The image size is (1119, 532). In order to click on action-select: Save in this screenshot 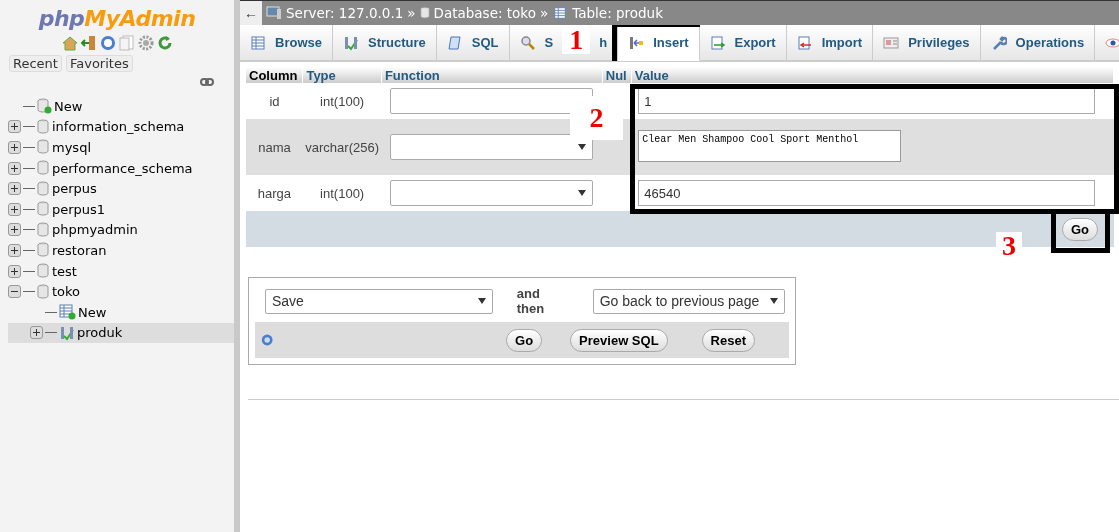, I will do `click(379, 301)`.